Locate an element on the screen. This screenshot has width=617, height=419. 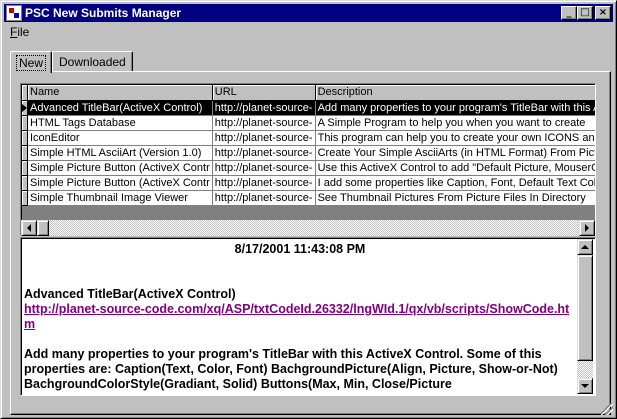
scroll-down-button is located at coordinates (585, 386).